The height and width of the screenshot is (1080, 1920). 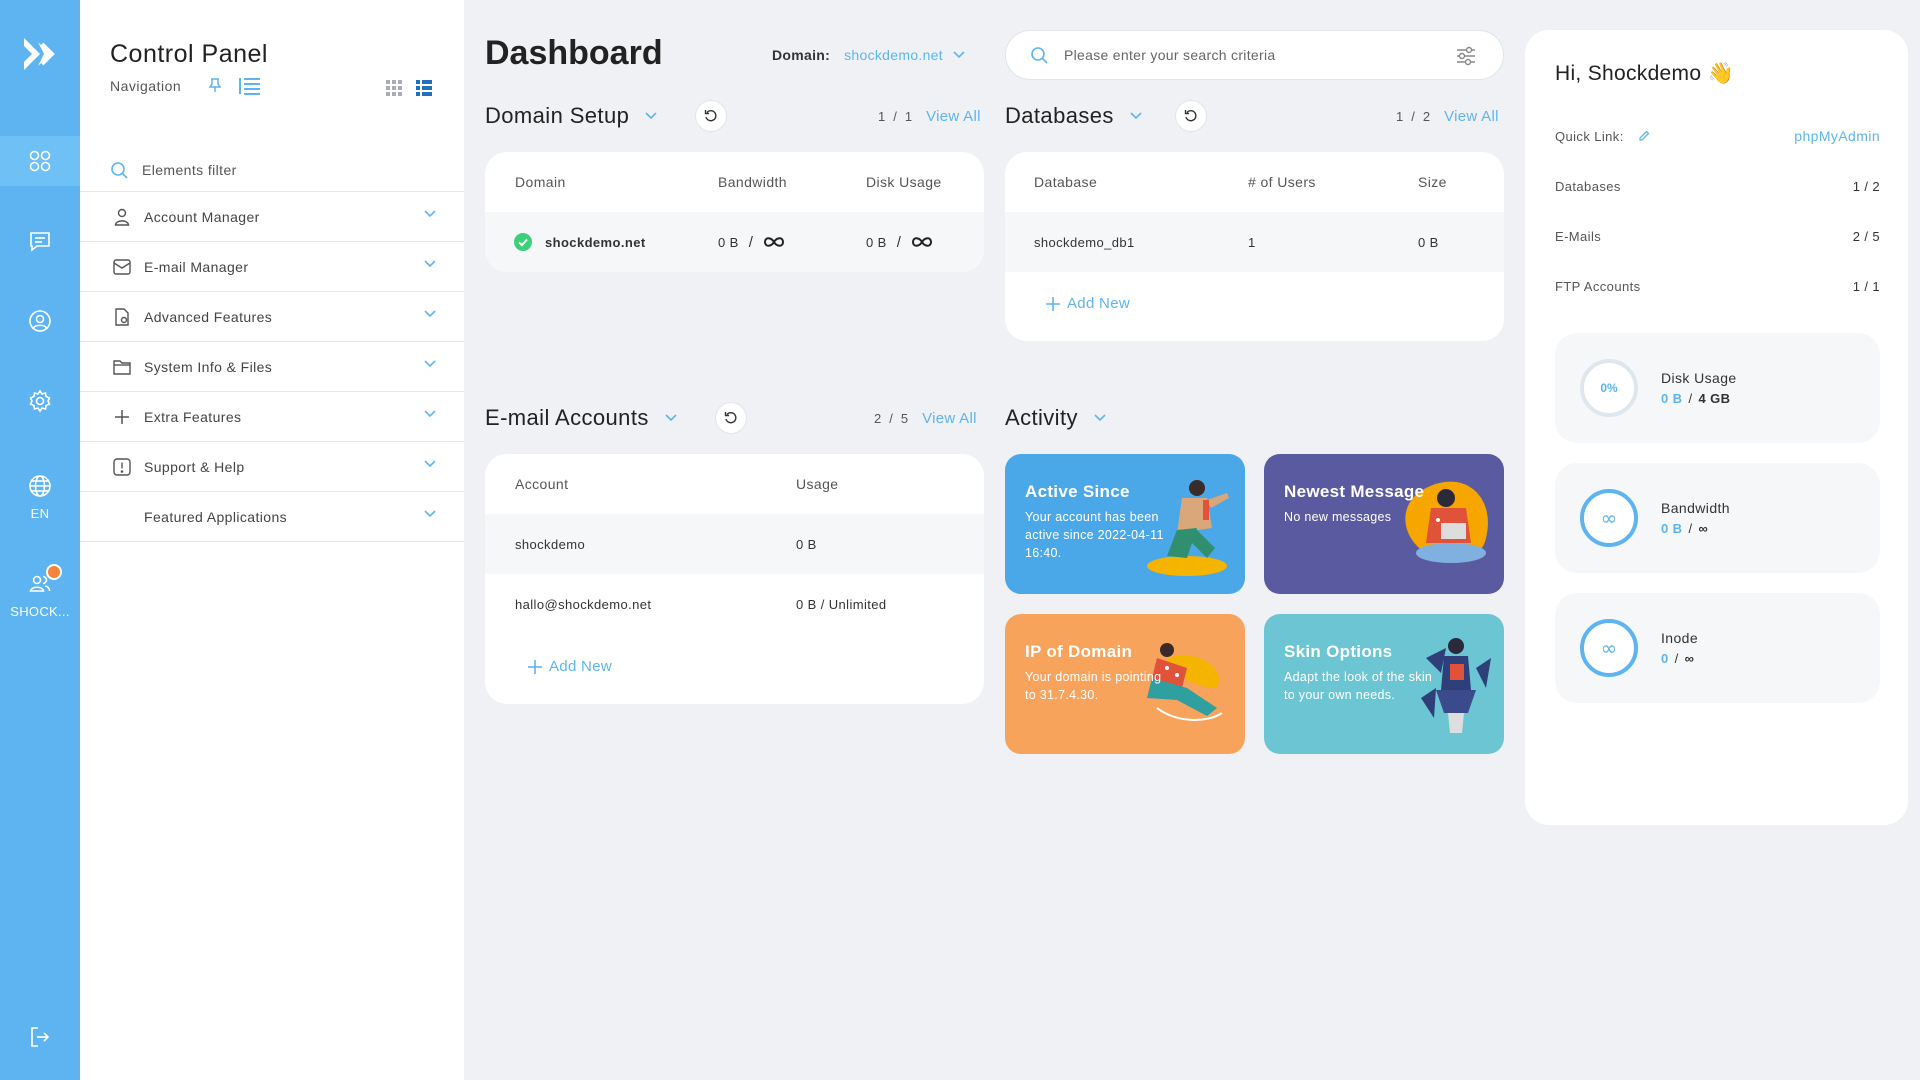 I want to click on db-name: shockdemo_db1, so click(x=1084, y=242).